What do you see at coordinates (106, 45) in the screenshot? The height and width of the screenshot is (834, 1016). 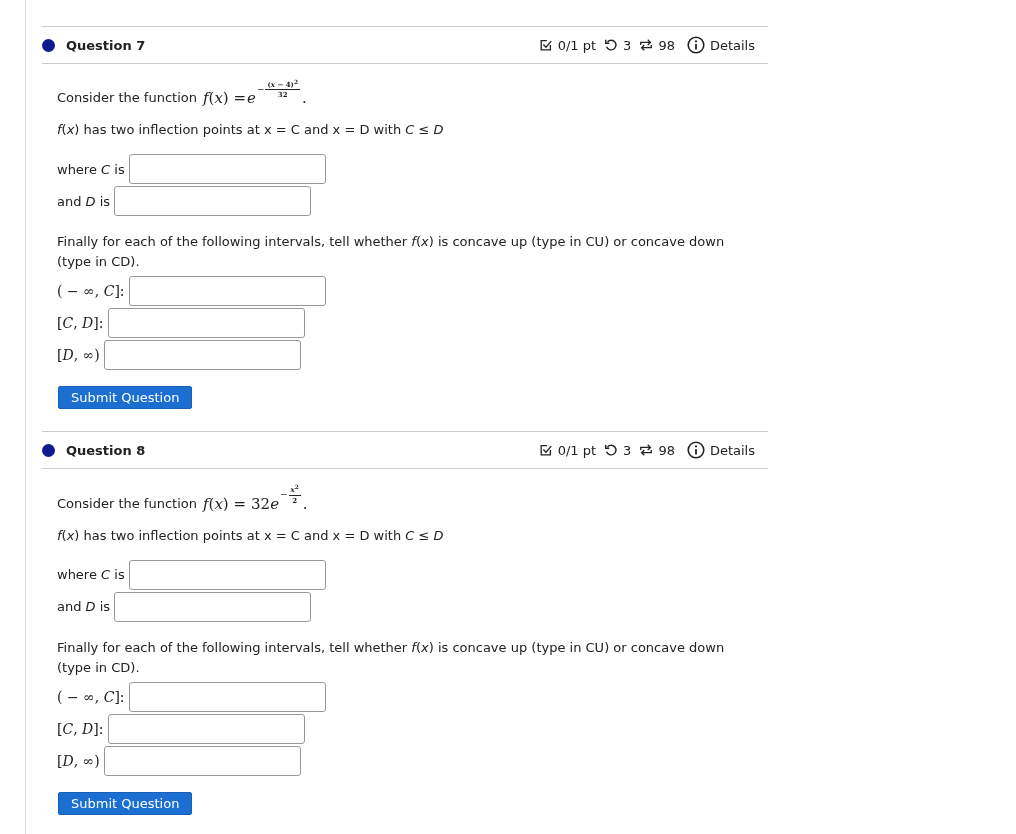 I see `question-title: Question 7` at bounding box center [106, 45].